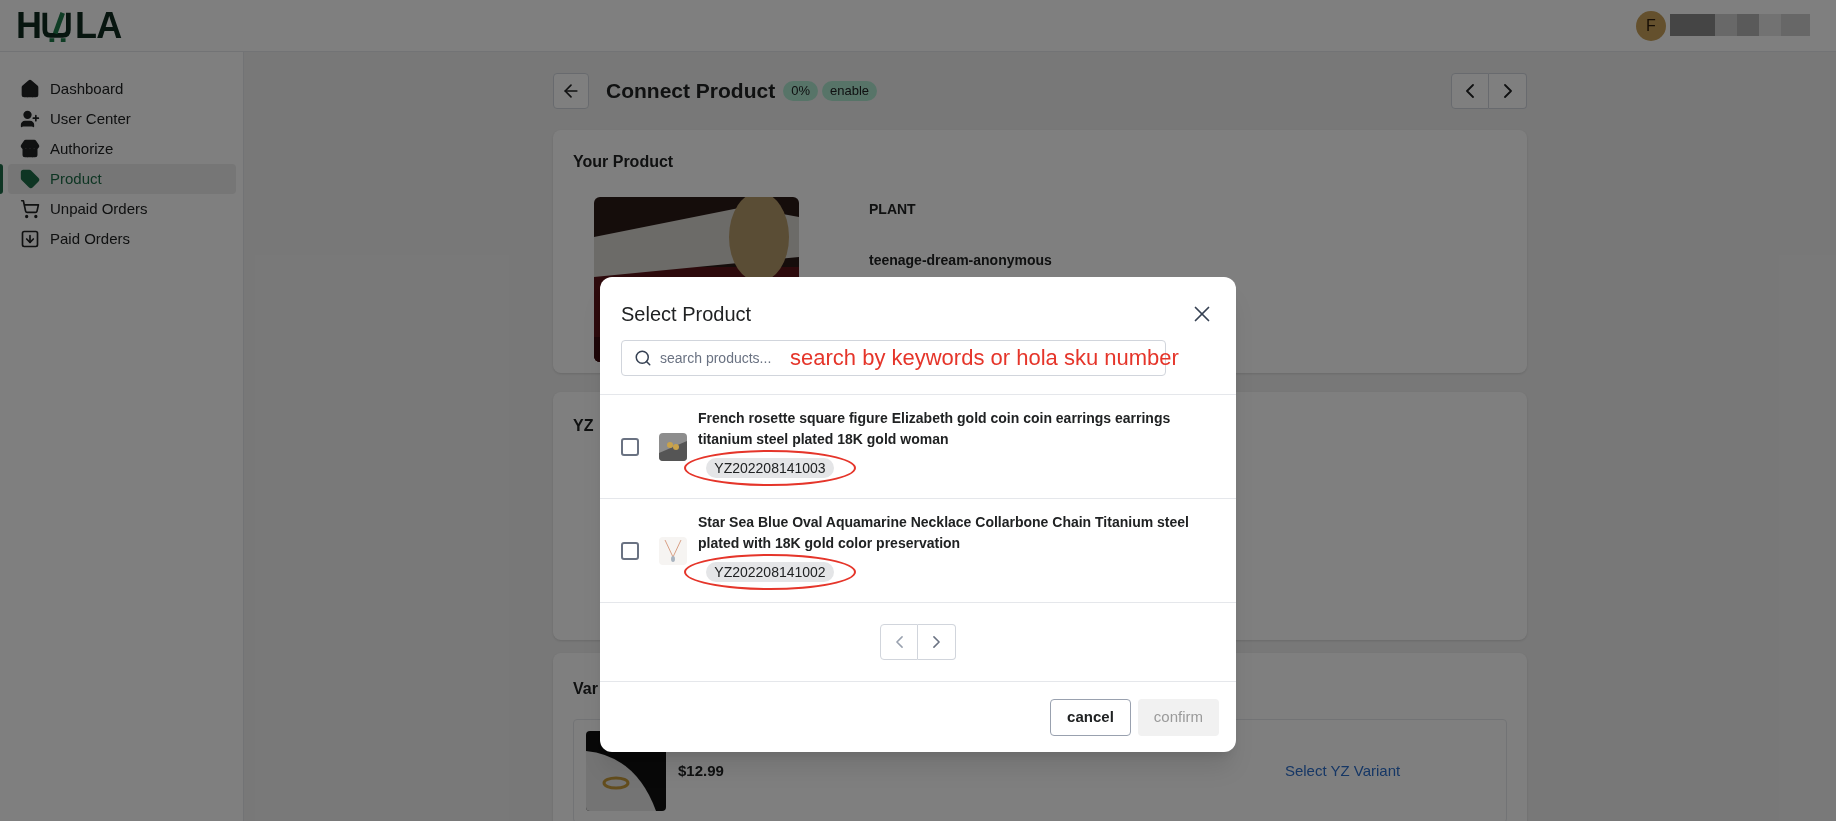 This screenshot has height=821, width=1836. What do you see at coordinates (30, 209) in the screenshot?
I see `cart-icon` at bounding box center [30, 209].